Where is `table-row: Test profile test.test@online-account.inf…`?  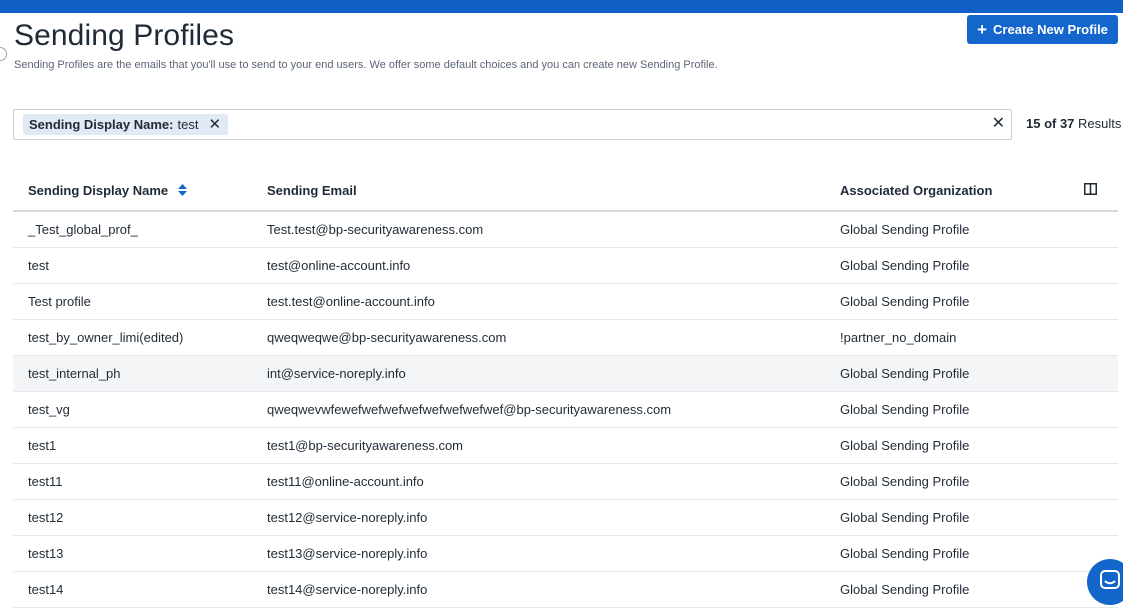 table-row: Test profile test.test@online-account.inf… is located at coordinates (565, 302).